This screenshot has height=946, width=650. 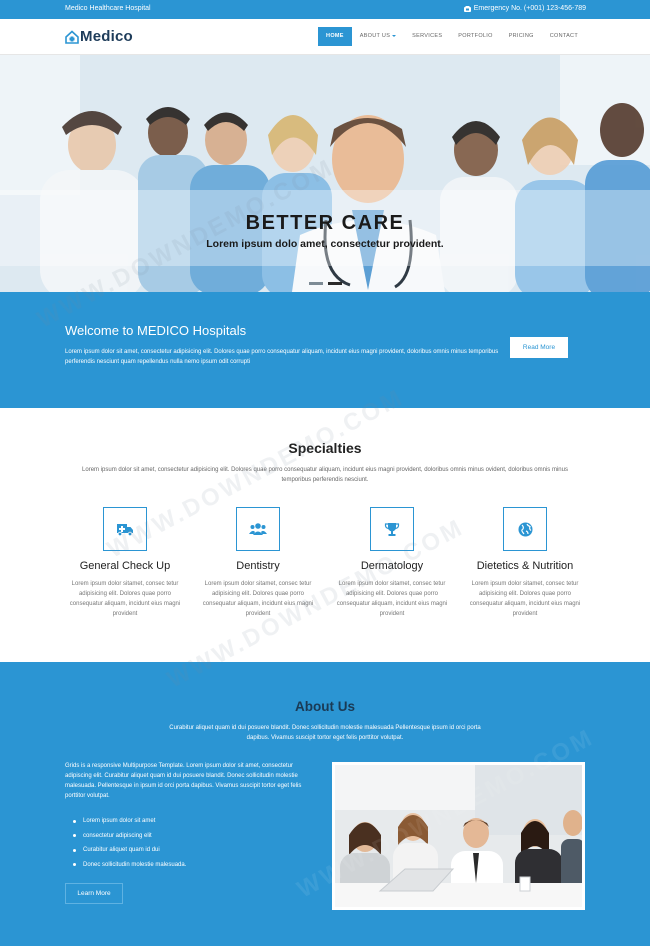 I want to click on users-icon, so click(x=258, y=529).